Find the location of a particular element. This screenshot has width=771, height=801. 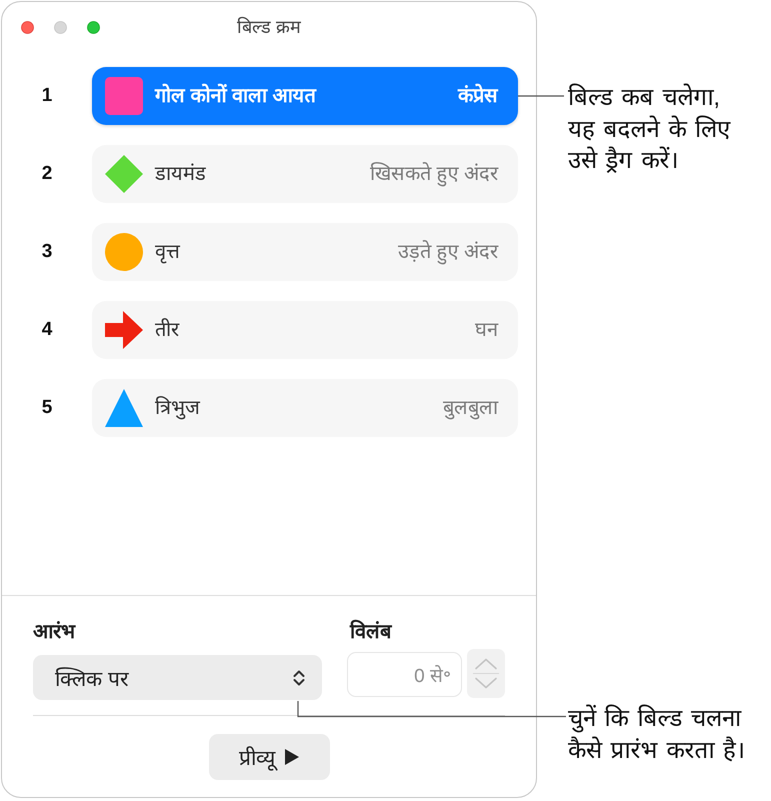

row-number: 3 is located at coordinates (47, 252).